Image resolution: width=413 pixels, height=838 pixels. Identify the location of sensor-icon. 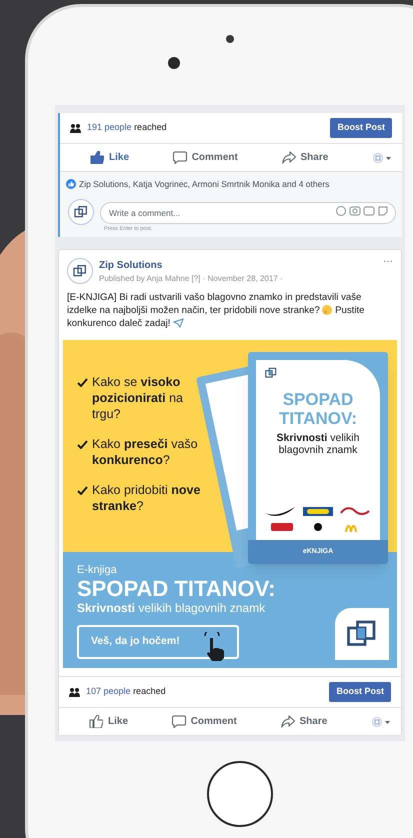
(174, 63).